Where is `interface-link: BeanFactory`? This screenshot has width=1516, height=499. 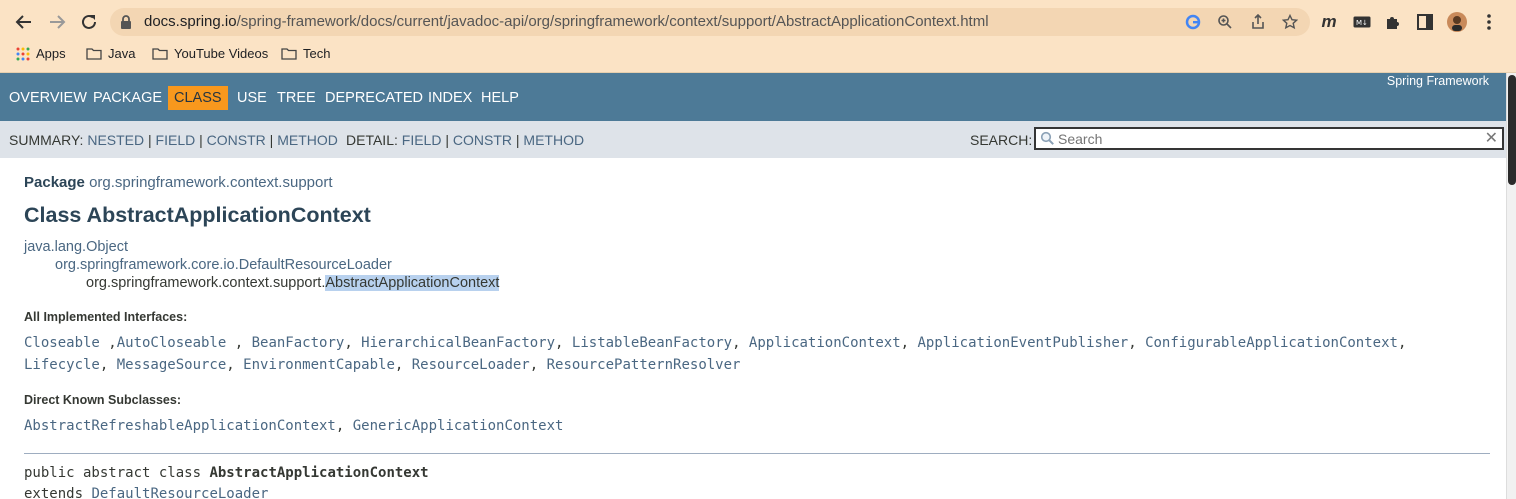 interface-link: BeanFactory is located at coordinates (298, 343).